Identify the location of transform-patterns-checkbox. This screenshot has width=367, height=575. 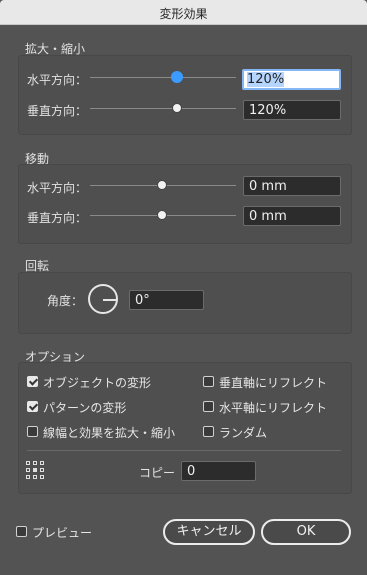
(32, 406).